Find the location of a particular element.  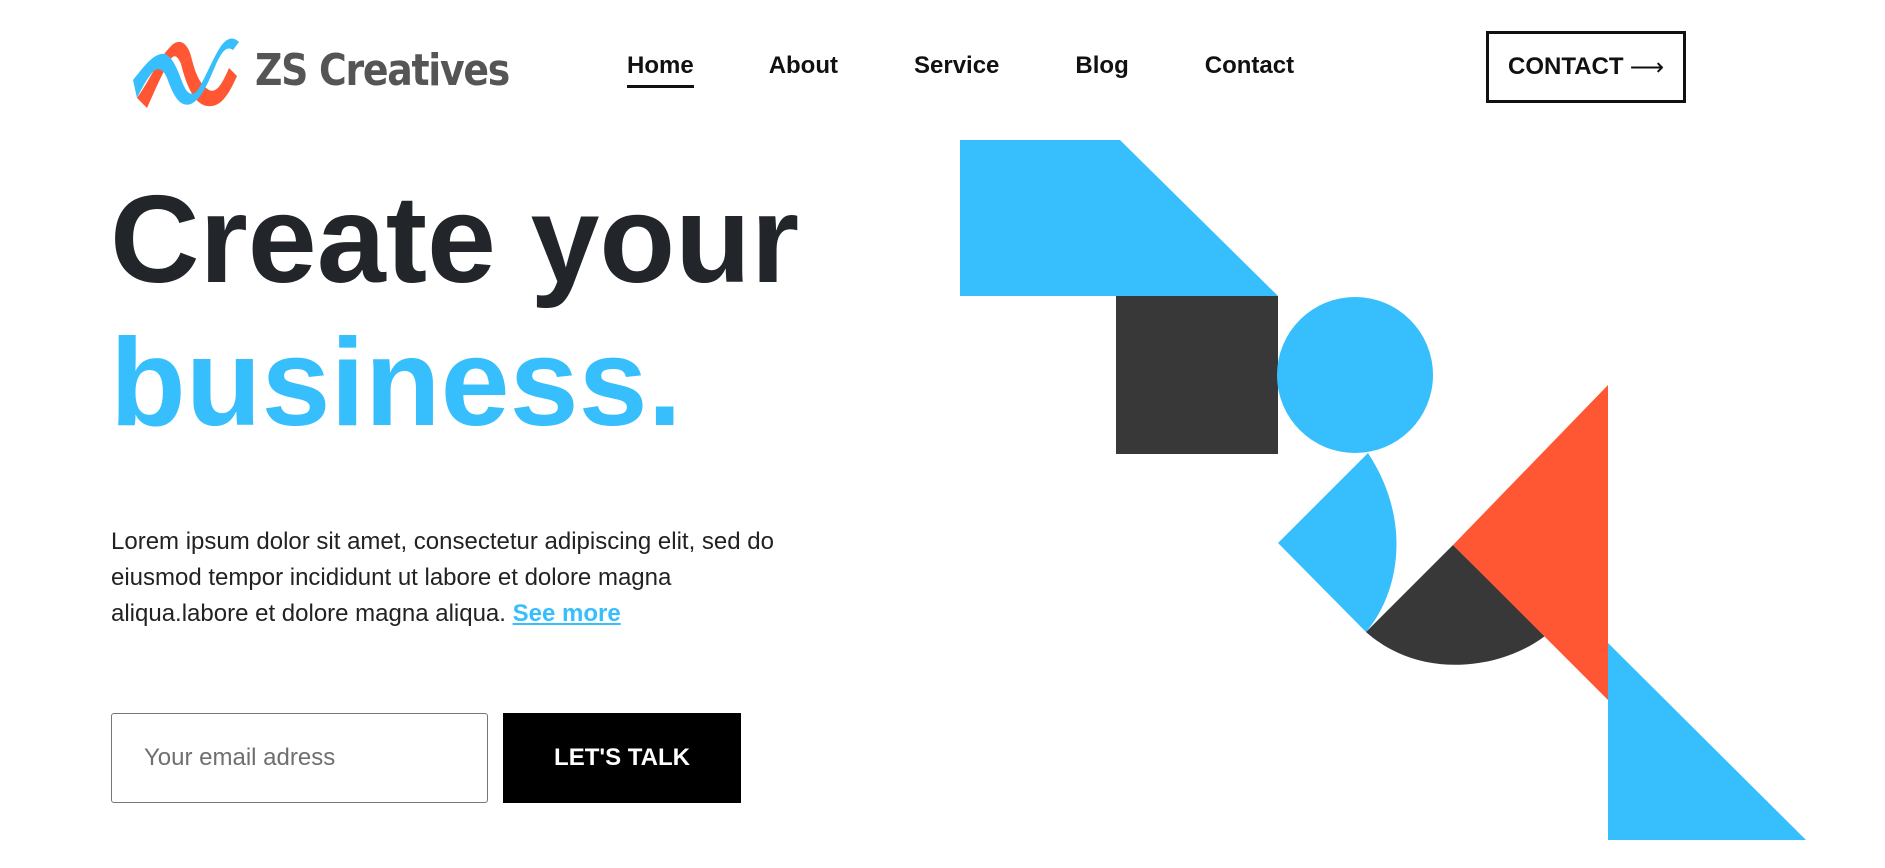

see-more-link: See more is located at coordinates (567, 613).